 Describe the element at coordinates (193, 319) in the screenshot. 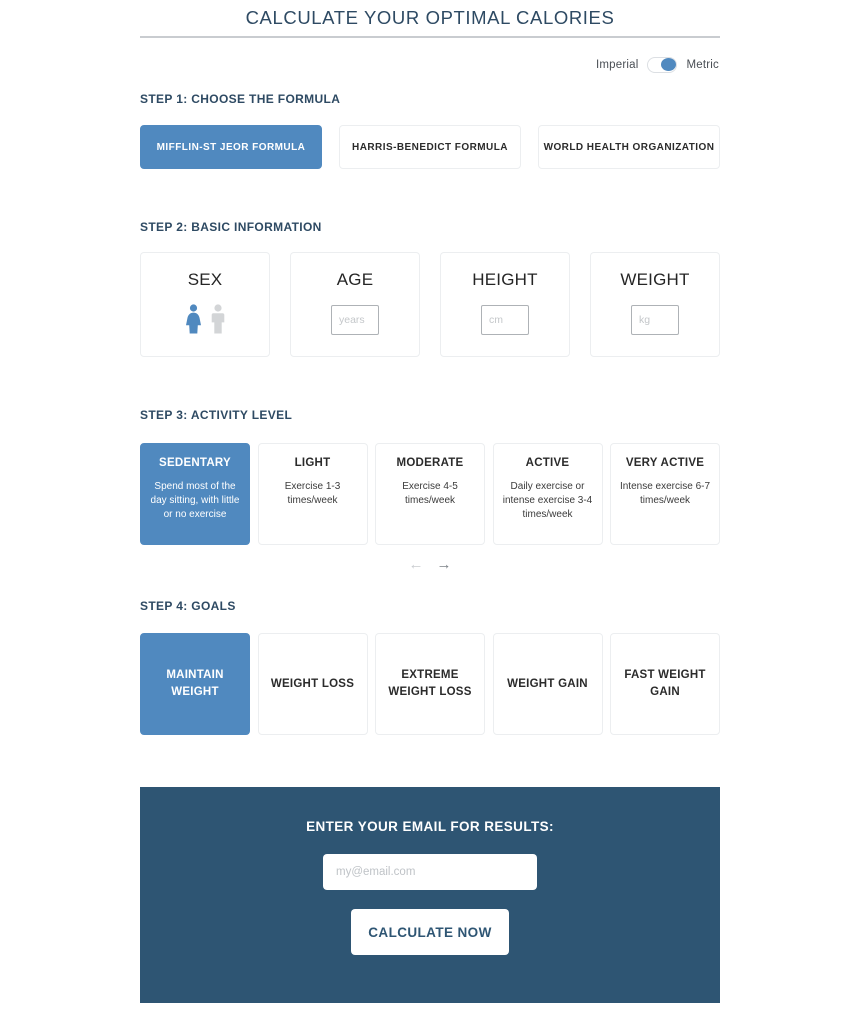

I see `female-figure-icon` at that location.